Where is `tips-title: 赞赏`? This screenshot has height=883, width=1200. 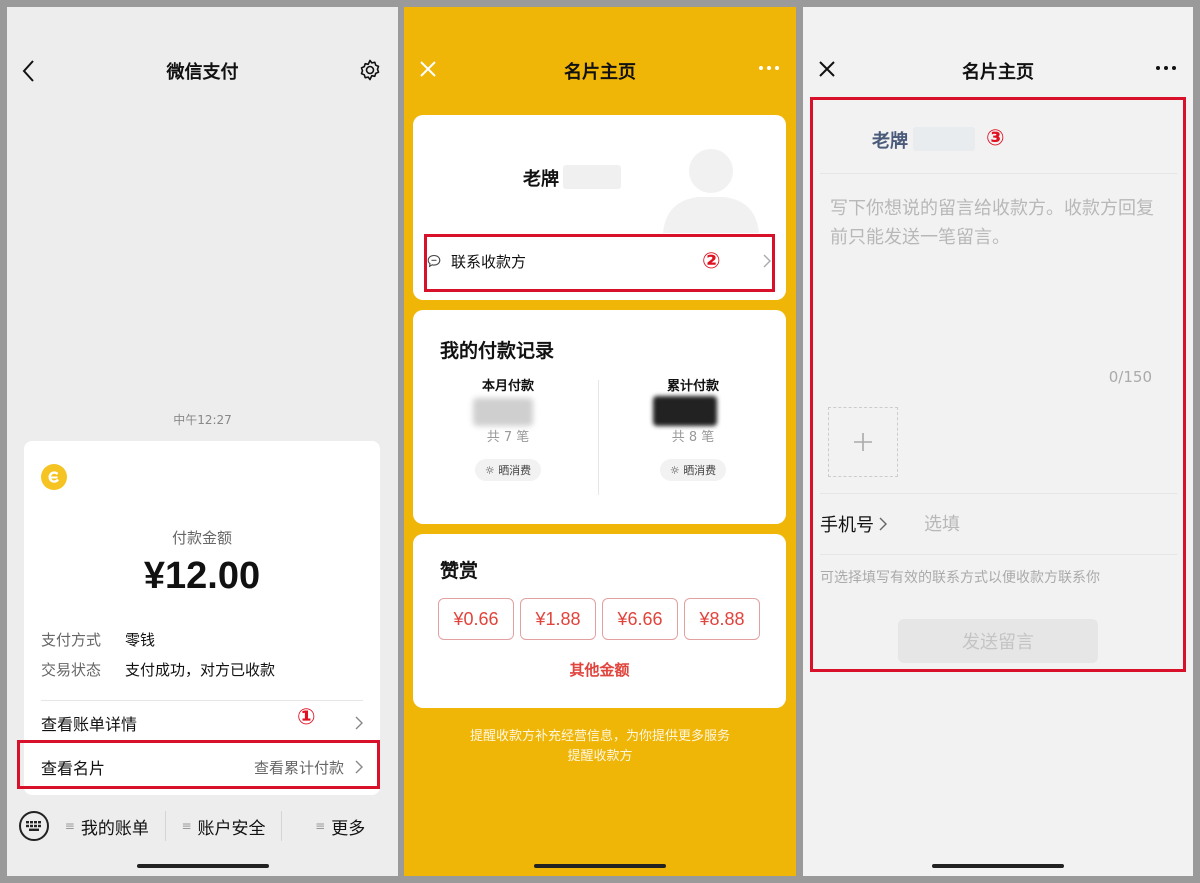
tips-title: 赞赏 is located at coordinates (459, 571).